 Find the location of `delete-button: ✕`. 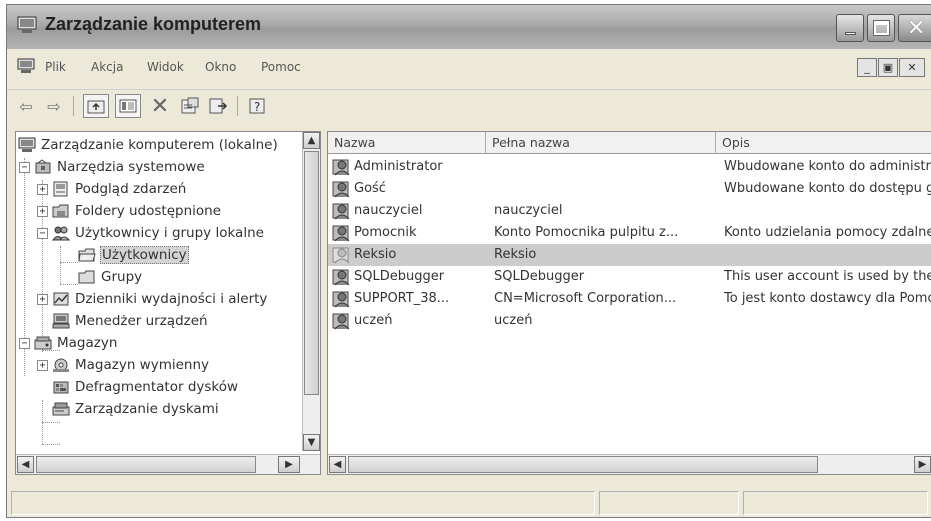

delete-button: ✕ is located at coordinates (160, 106).